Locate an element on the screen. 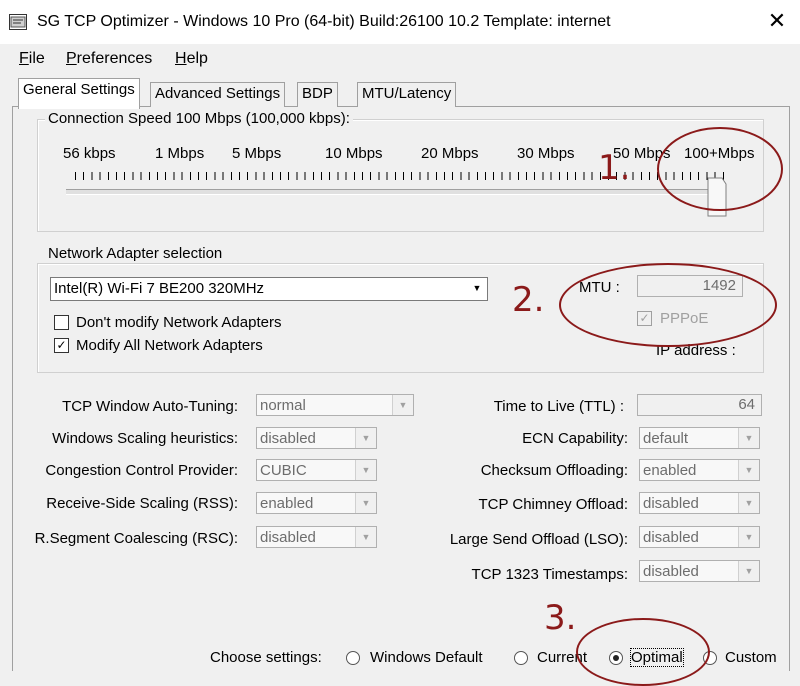 Image resolution: width=800 pixels, height=686 pixels. checksum-select: enabled ▼ is located at coordinates (699, 470).